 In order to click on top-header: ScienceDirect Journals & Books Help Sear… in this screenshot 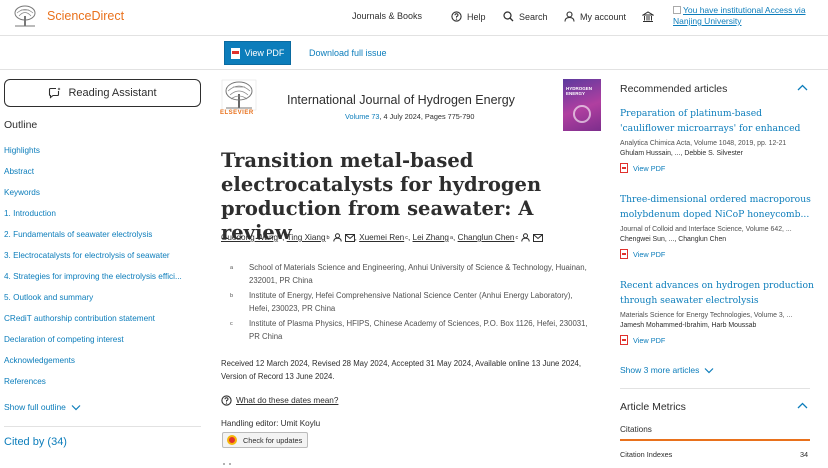, I will do `click(414, 18)`.